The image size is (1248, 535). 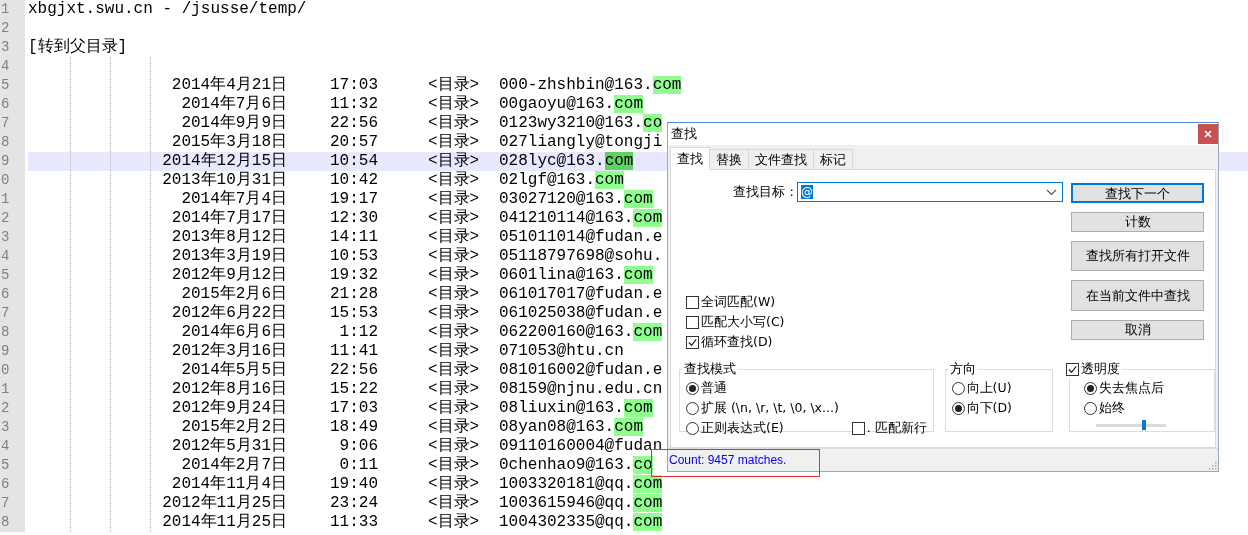 I want to click on folder-name: 1003320181@qq.com, so click(x=581, y=484).